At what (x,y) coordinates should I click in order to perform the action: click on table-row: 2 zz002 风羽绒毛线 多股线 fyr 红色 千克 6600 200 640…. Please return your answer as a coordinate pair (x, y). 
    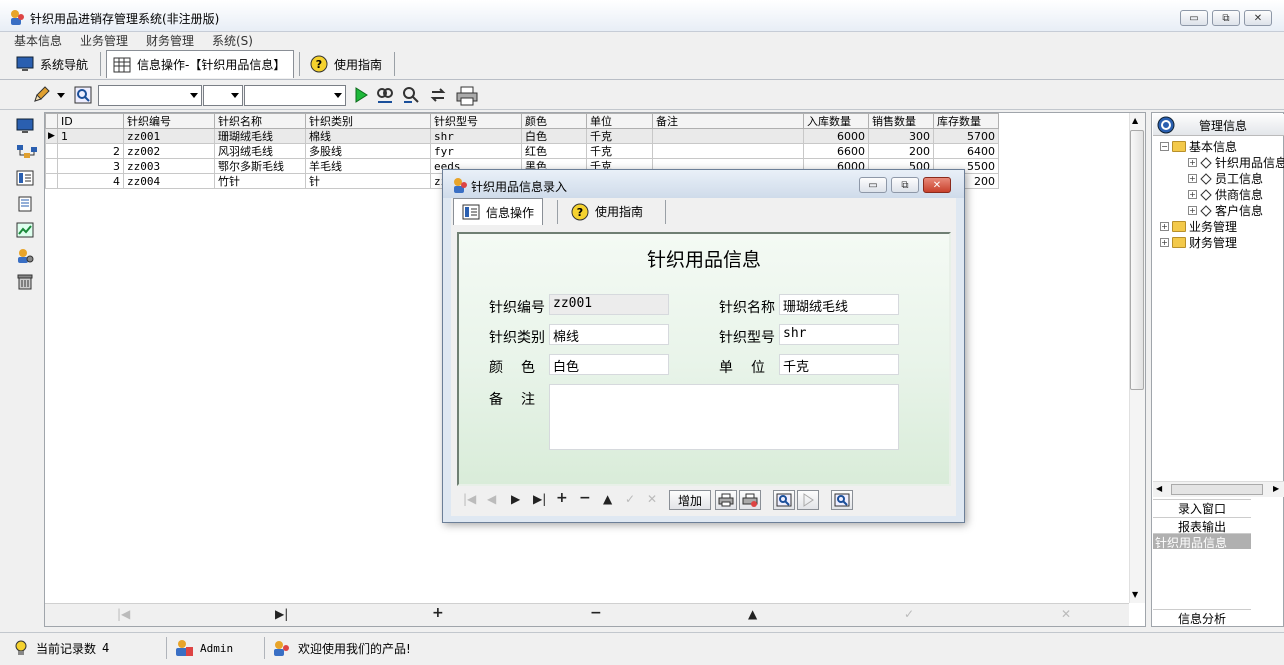
    Looking at the image, I should click on (522, 151).